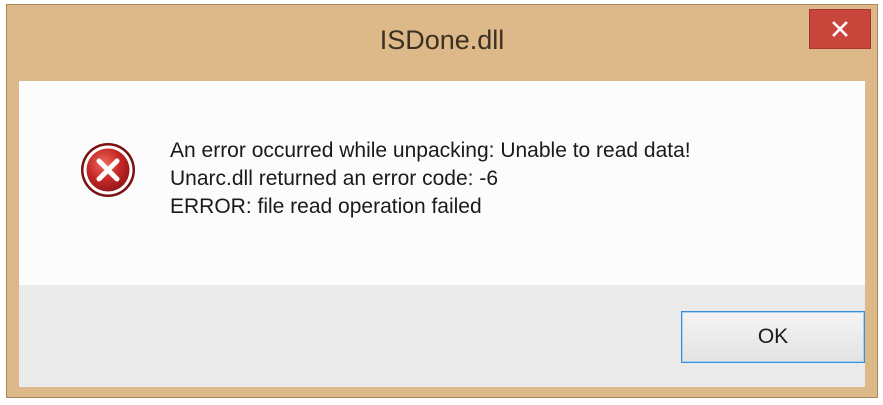 The width and height of the screenshot is (883, 405). I want to click on message-line: Unarc.dll returned an error code: -6, so click(334, 178).